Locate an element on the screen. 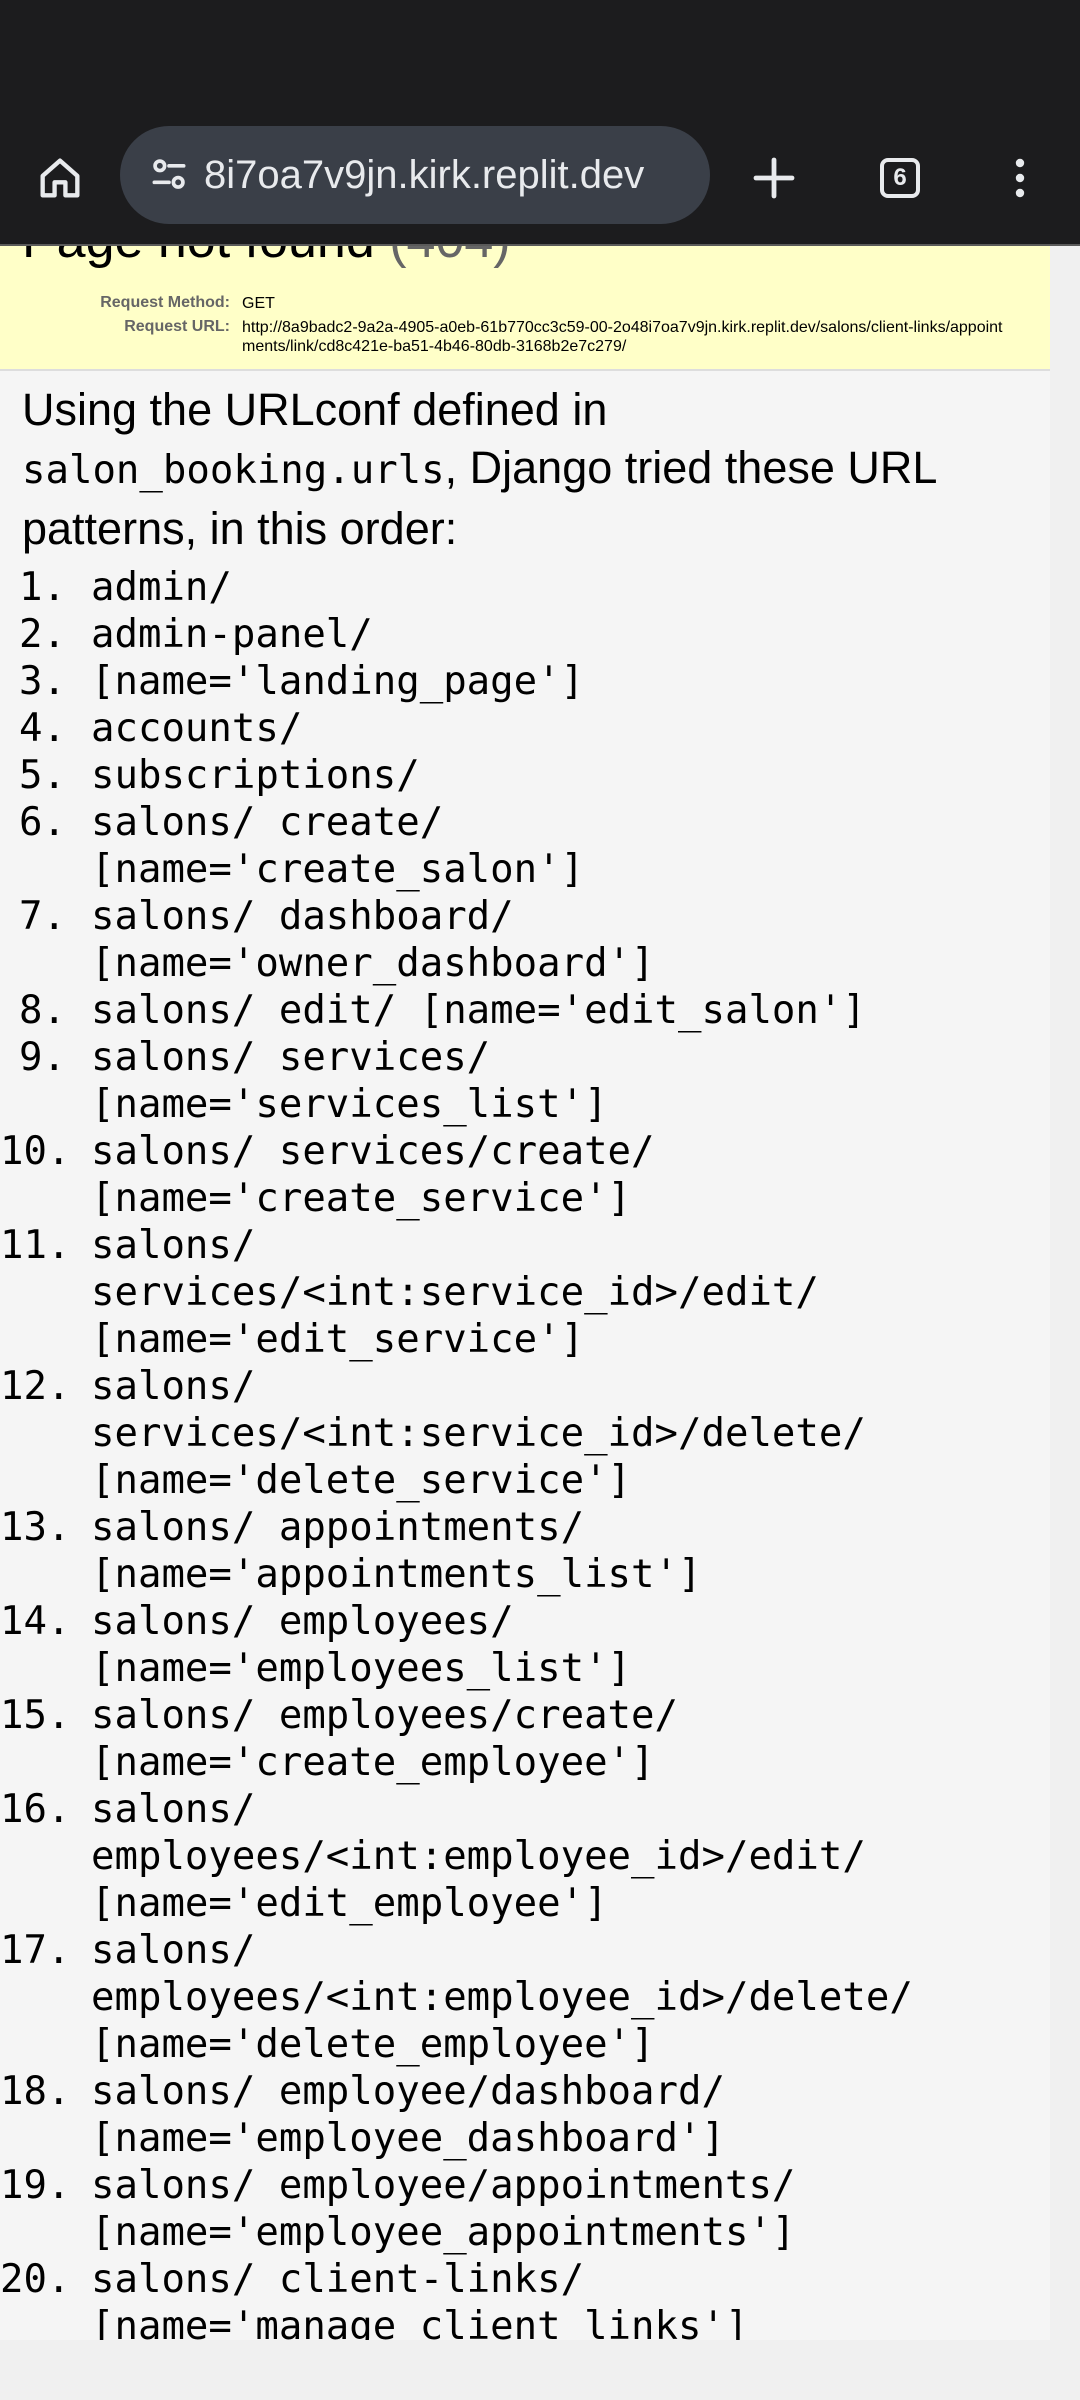 This screenshot has height=2400, width=1080. pattern-number: 5. is located at coordinates (42, 775).